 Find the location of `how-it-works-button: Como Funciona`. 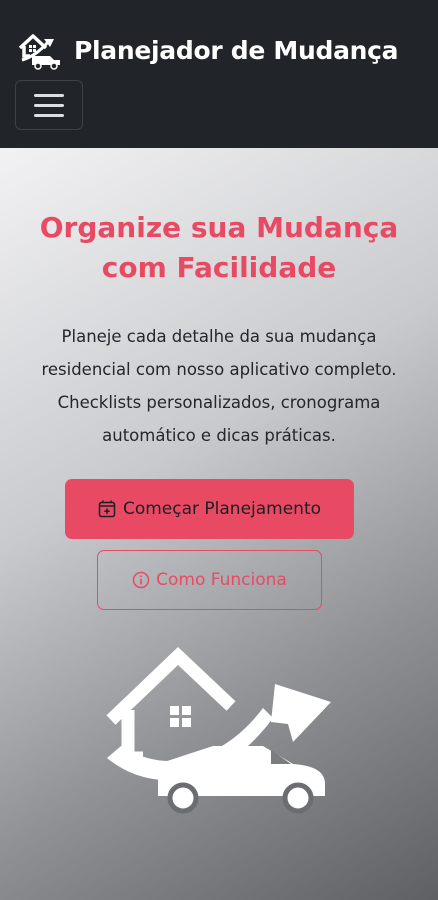

how-it-works-button: Como Funciona is located at coordinates (209, 580).